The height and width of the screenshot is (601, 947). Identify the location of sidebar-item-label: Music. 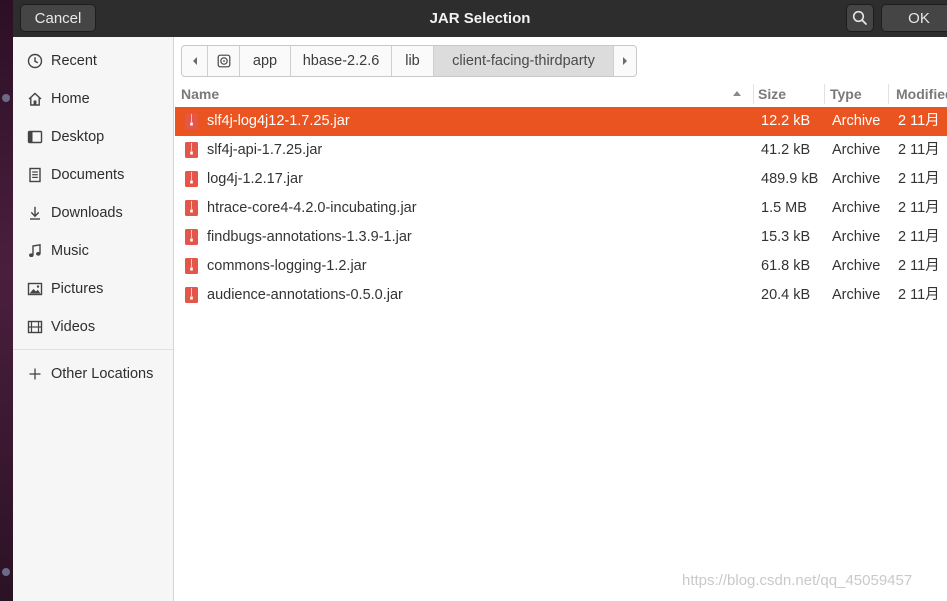
(70, 251).